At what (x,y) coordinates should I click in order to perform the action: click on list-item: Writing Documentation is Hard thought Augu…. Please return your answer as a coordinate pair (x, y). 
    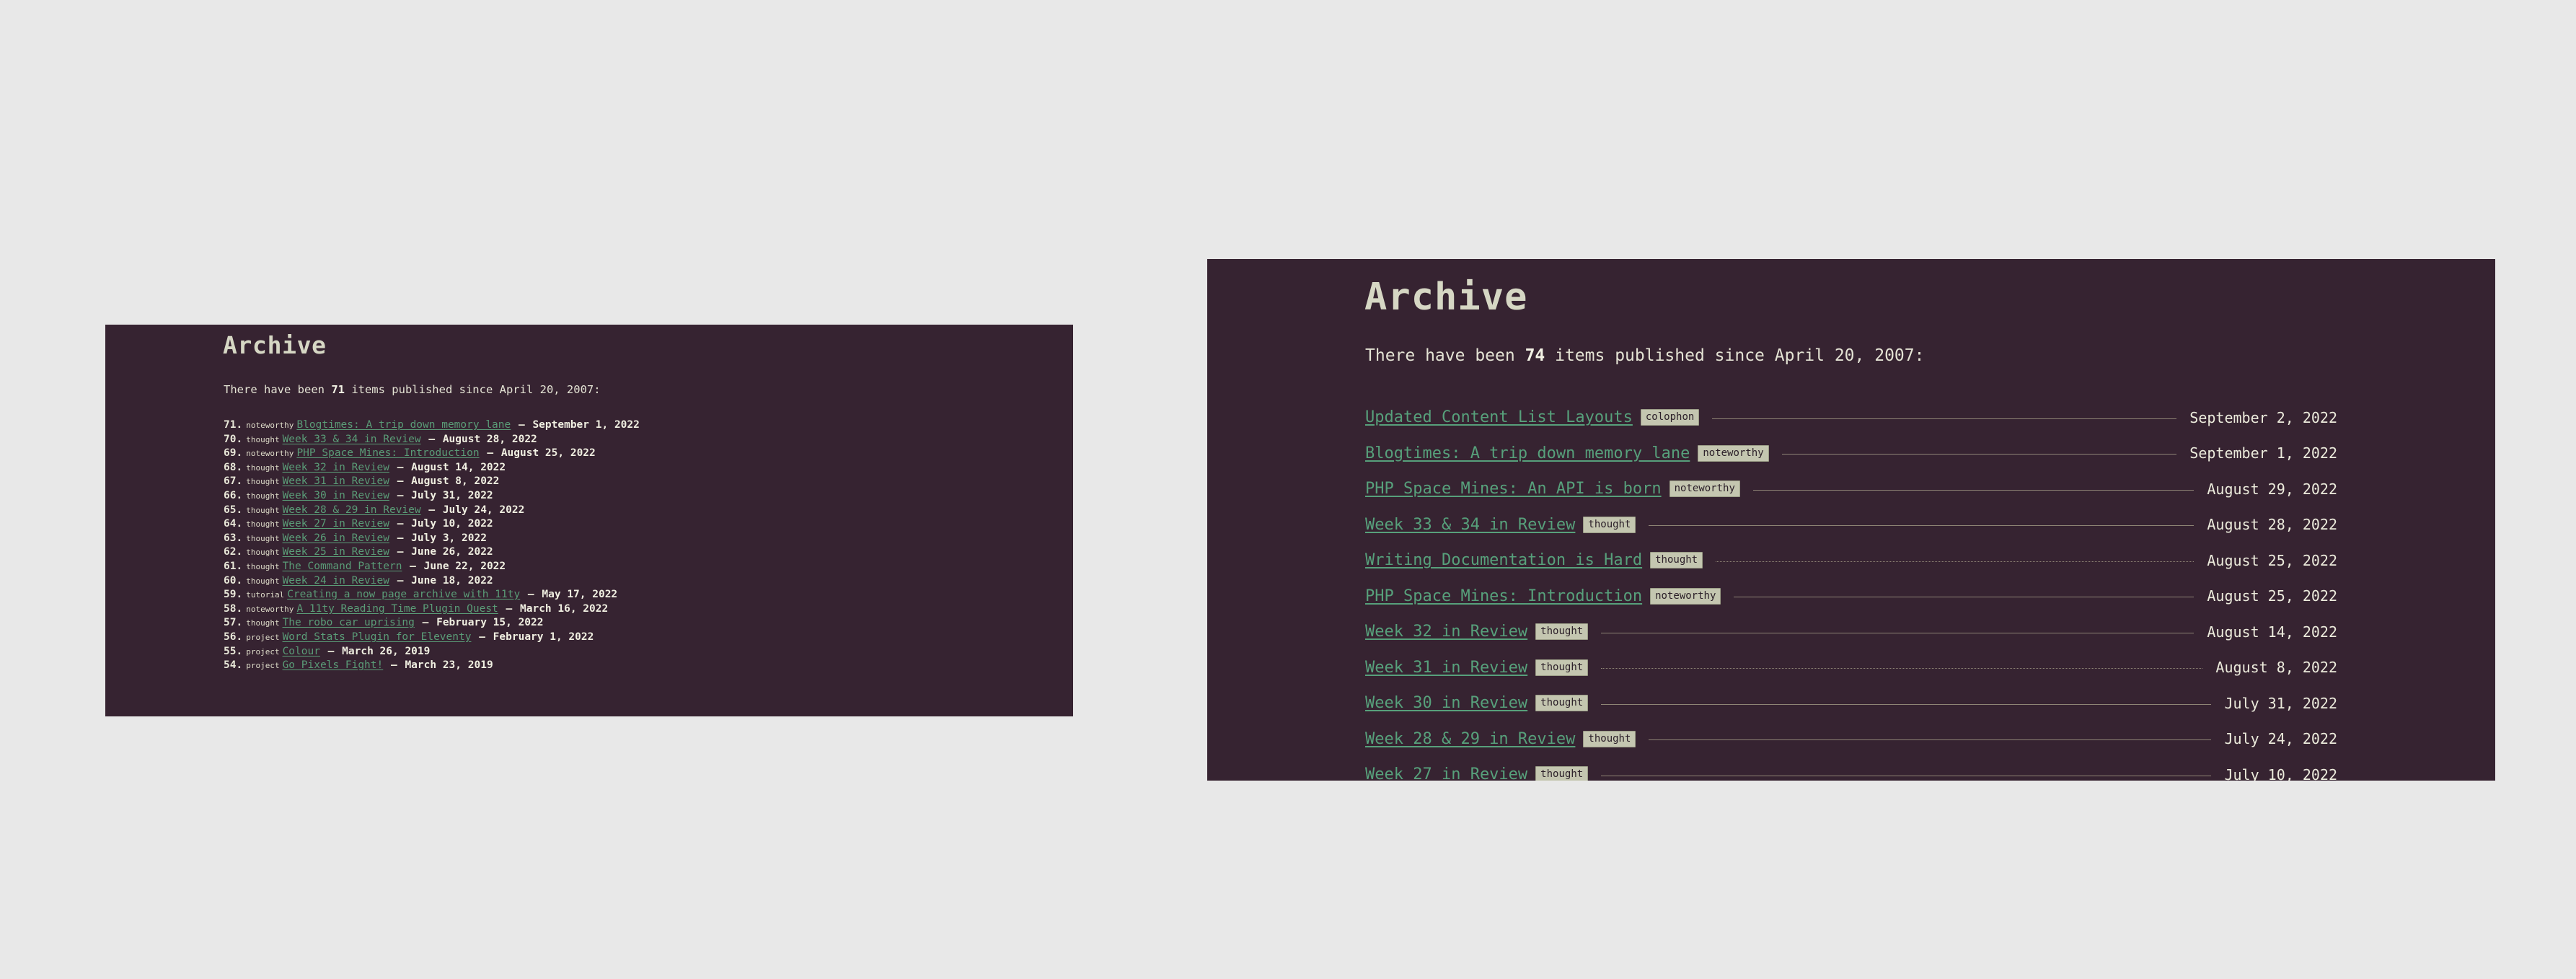
    Looking at the image, I should click on (1851, 561).